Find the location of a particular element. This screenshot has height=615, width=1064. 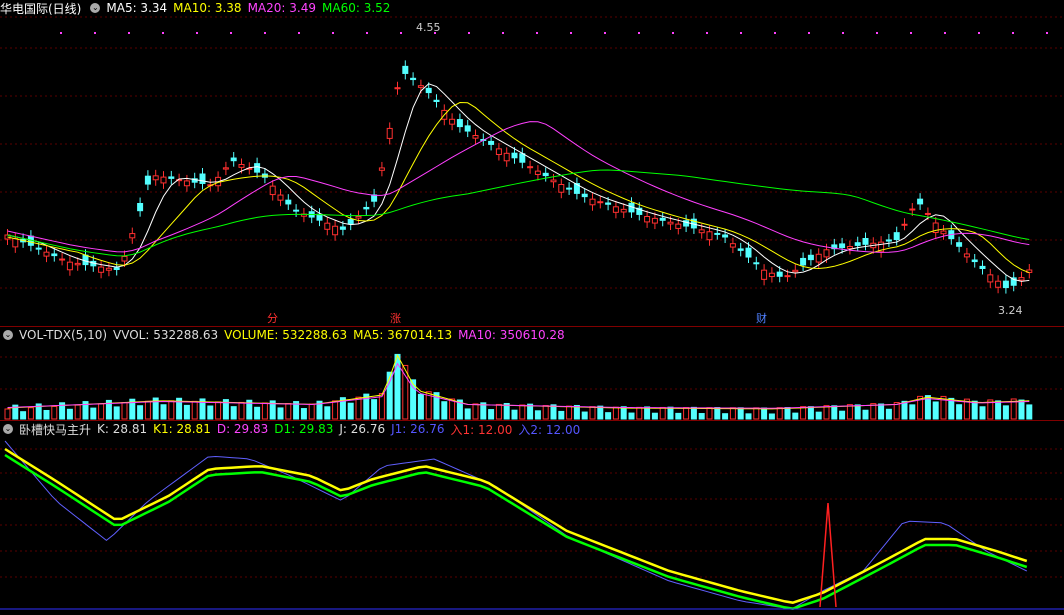

volume-title: VOL-TDX(5,10) is located at coordinates (63, 335).